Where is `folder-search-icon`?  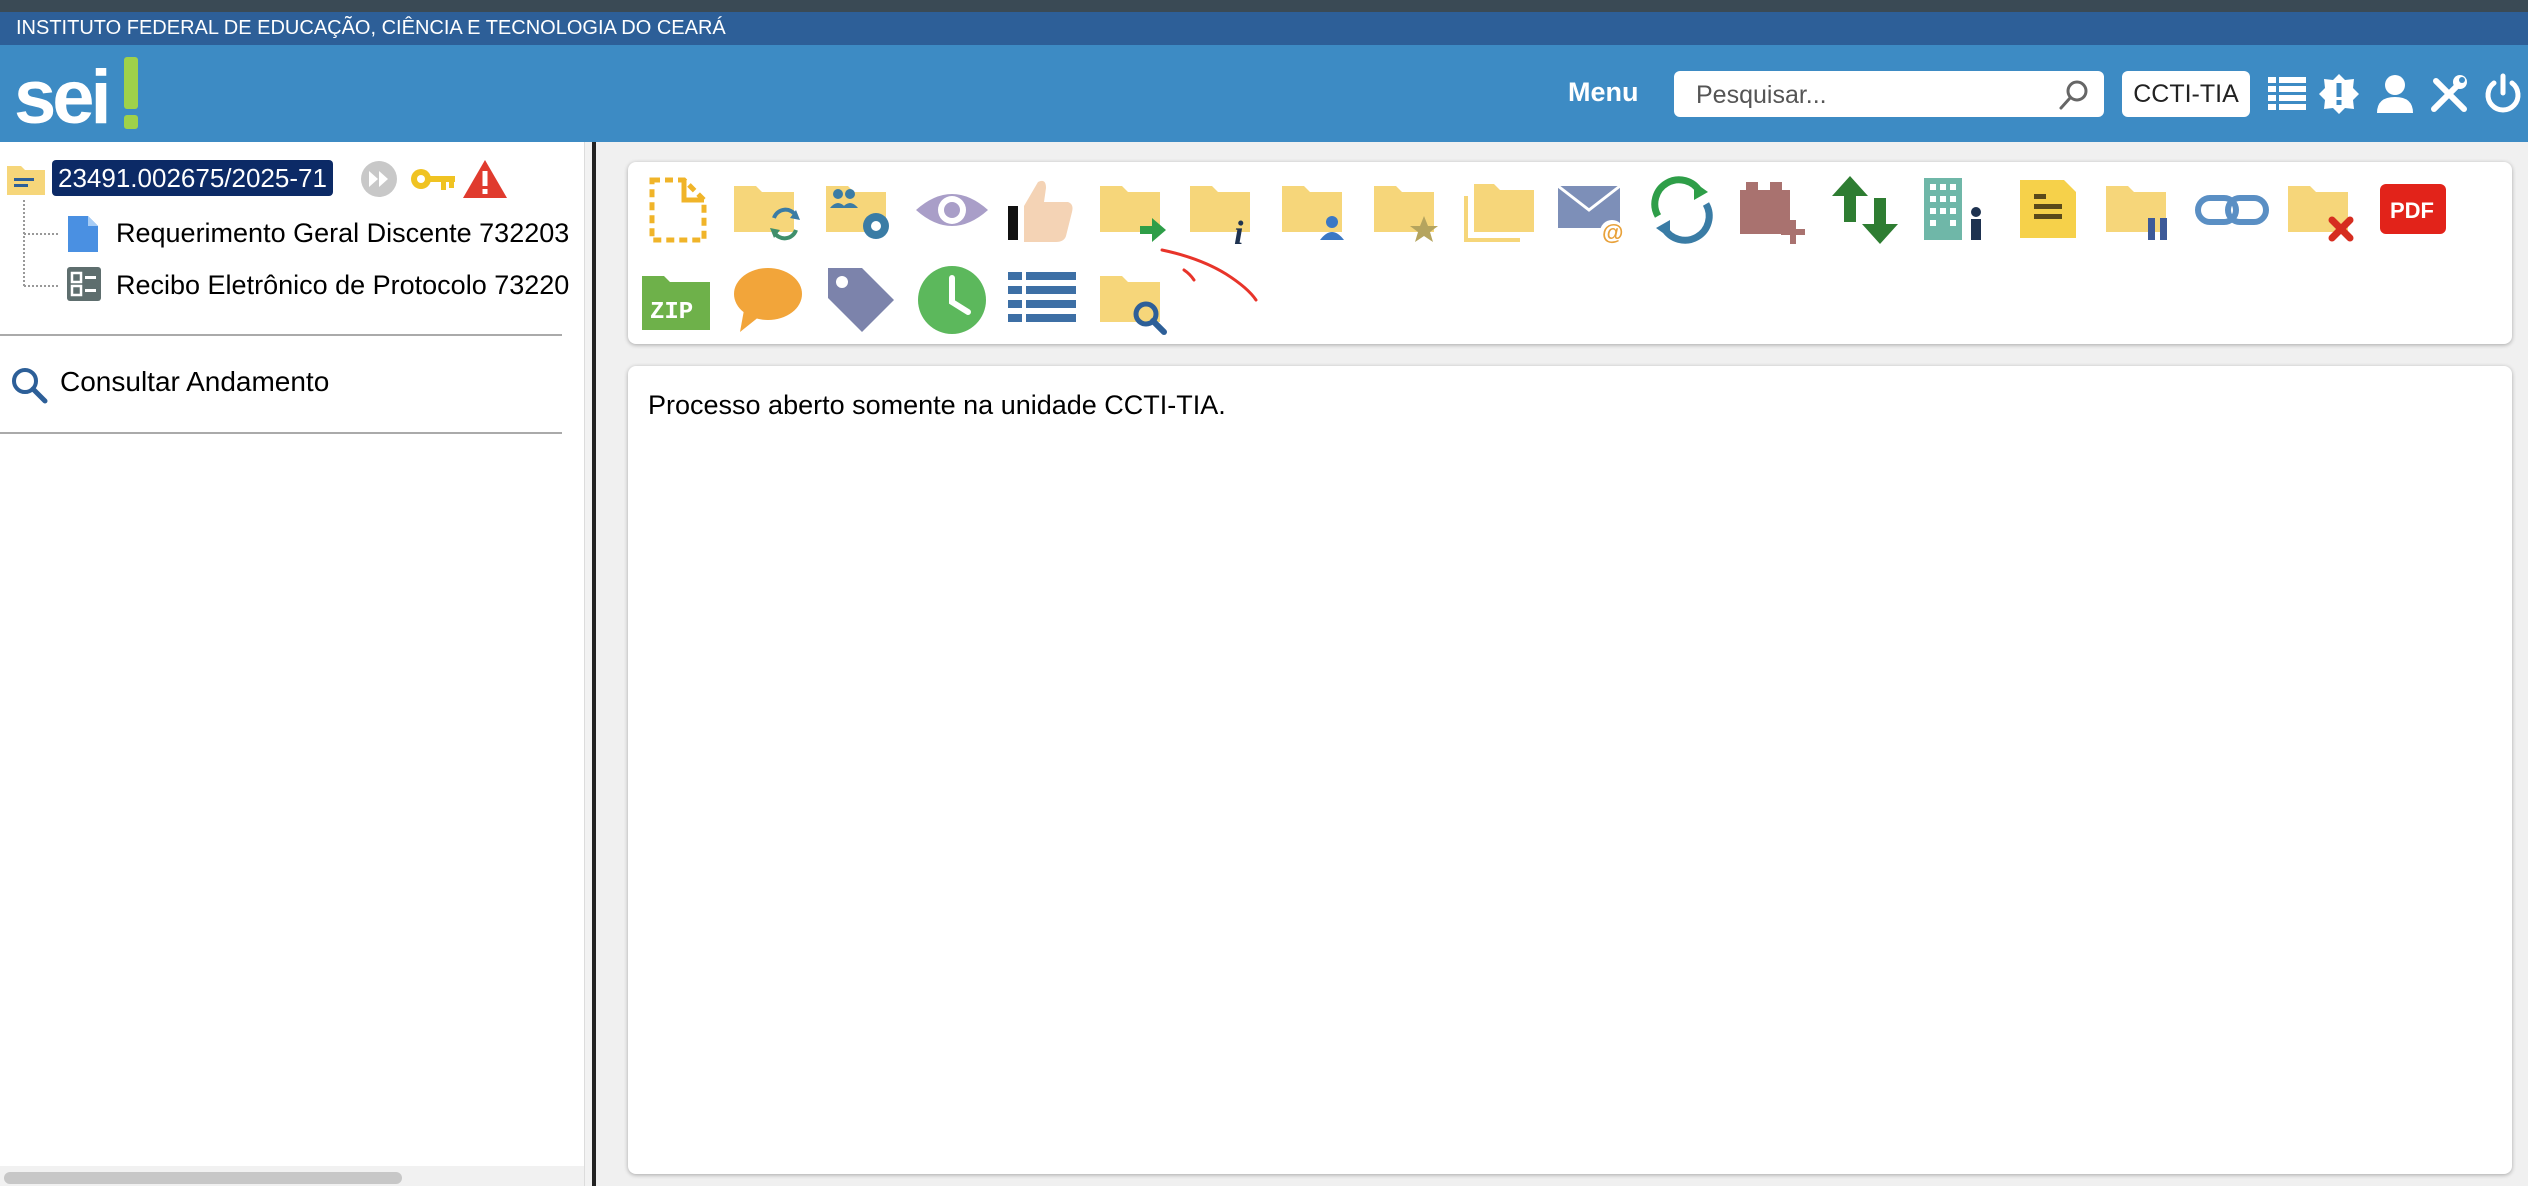 folder-search-icon is located at coordinates (1134, 300).